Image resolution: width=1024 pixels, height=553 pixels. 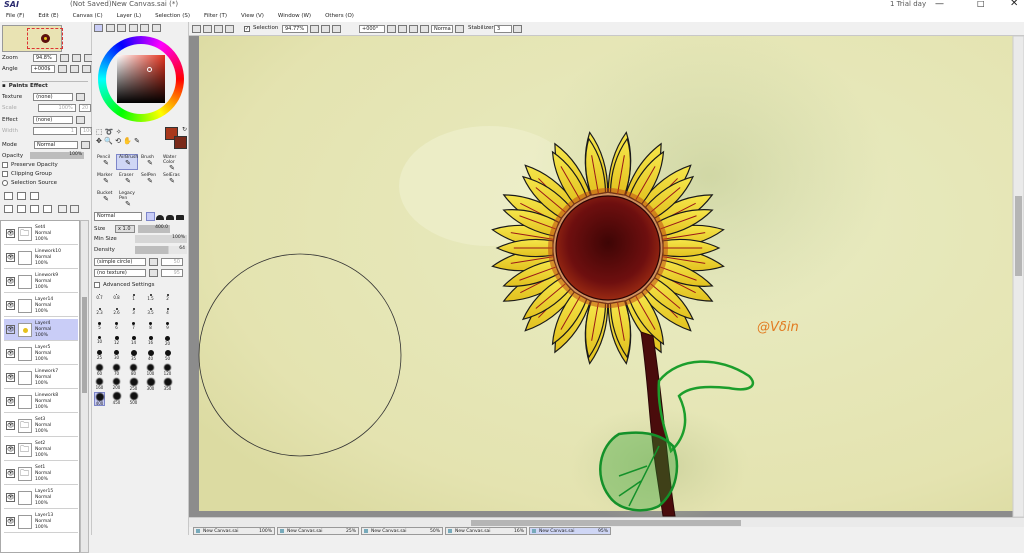 What do you see at coordinates (41, 306) in the screenshot?
I see `layer-row: 👁 Layer14 Normal 100%` at bounding box center [41, 306].